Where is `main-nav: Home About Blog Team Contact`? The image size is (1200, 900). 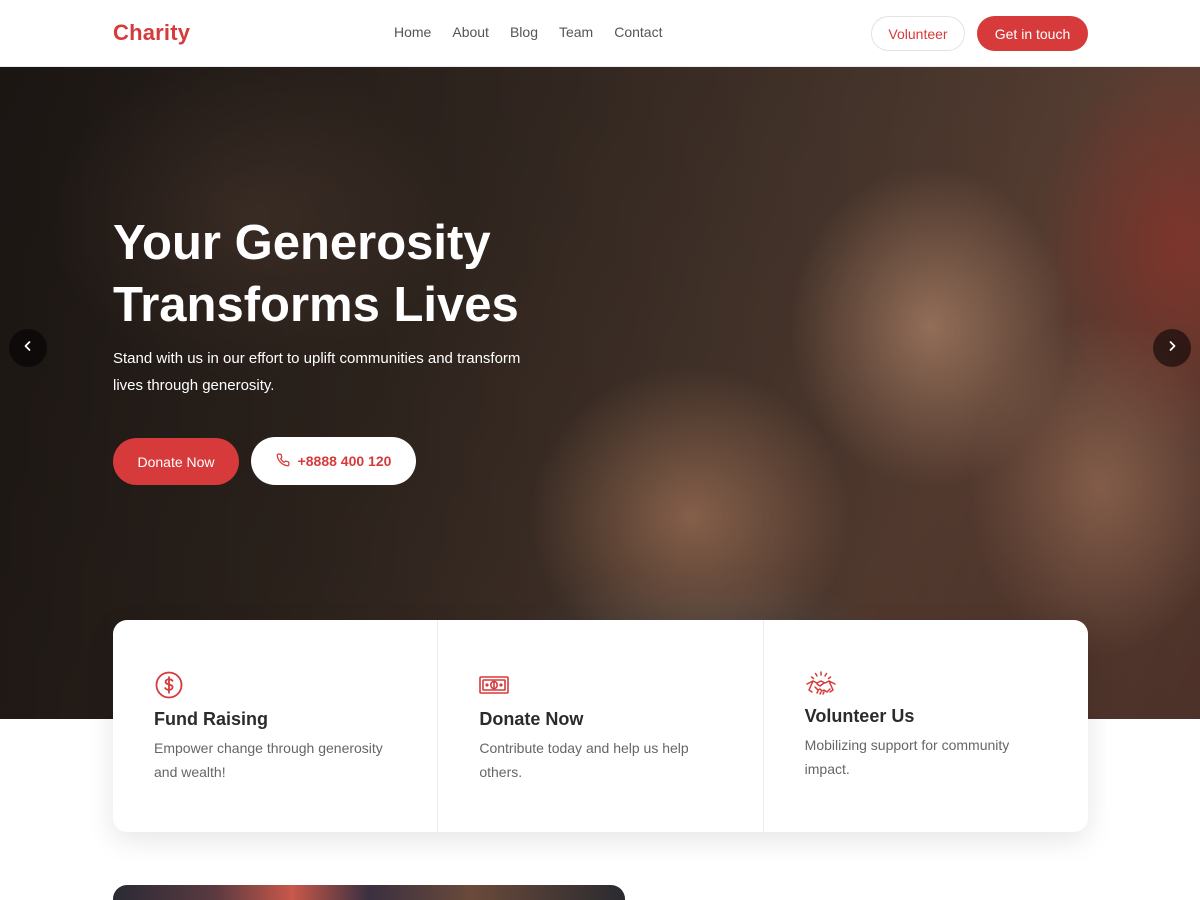 main-nav: Home About Blog Team Contact is located at coordinates (538, 32).